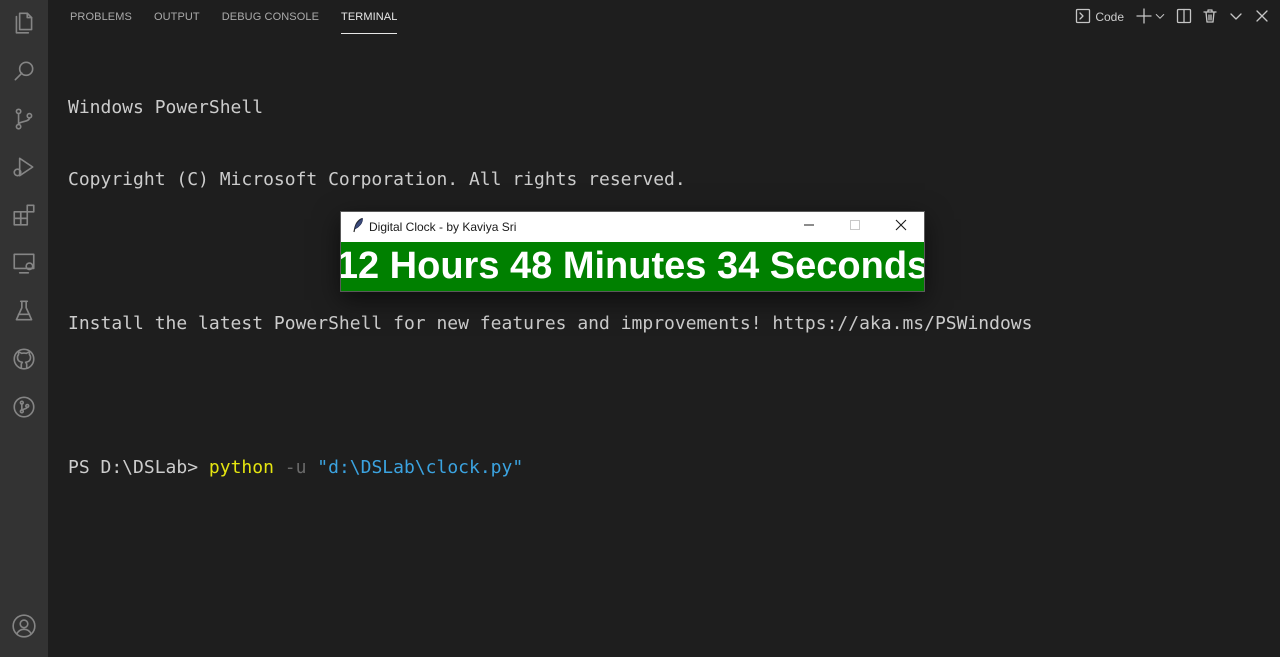 This screenshot has width=1280, height=657. I want to click on argument-token: "d:\DSLab\clock.py", so click(420, 467).